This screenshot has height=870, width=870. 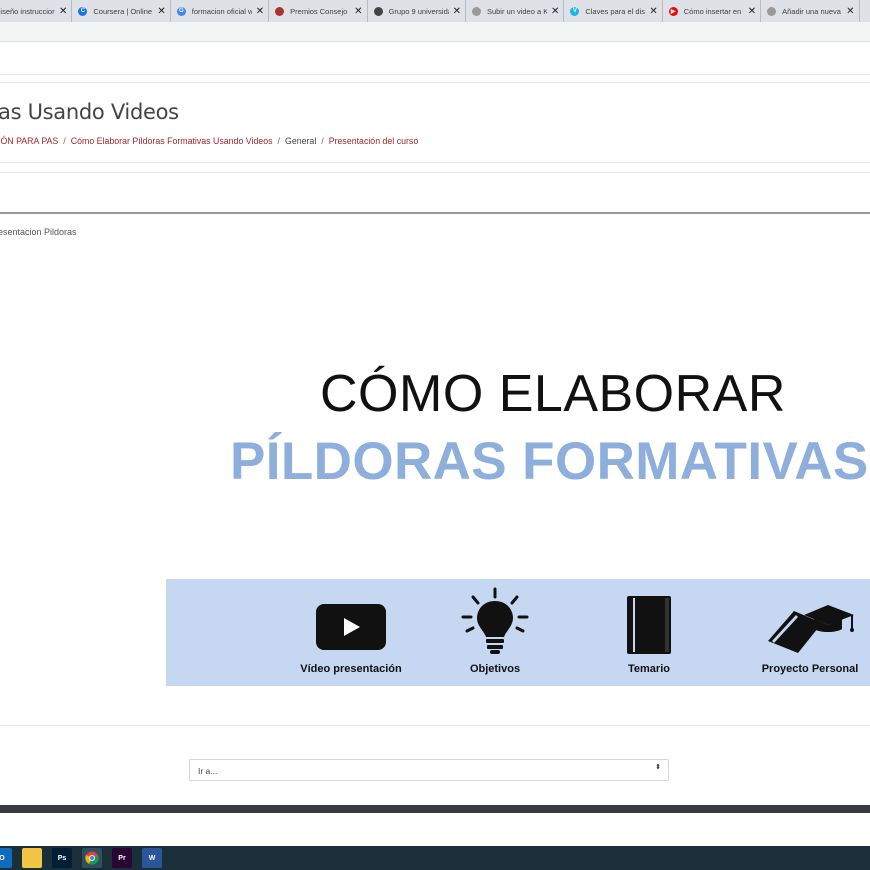 I want to click on tab-favicon-icon: ▶, so click(x=673, y=11).